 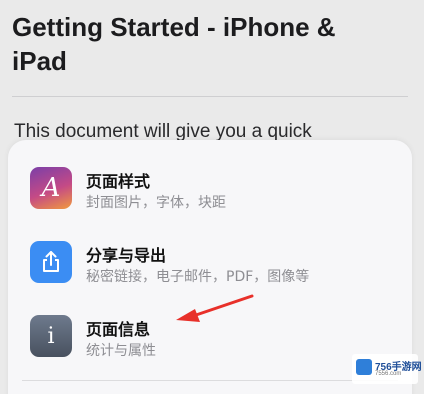 I want to click on info-icon: i, so click(x=51, y=336).